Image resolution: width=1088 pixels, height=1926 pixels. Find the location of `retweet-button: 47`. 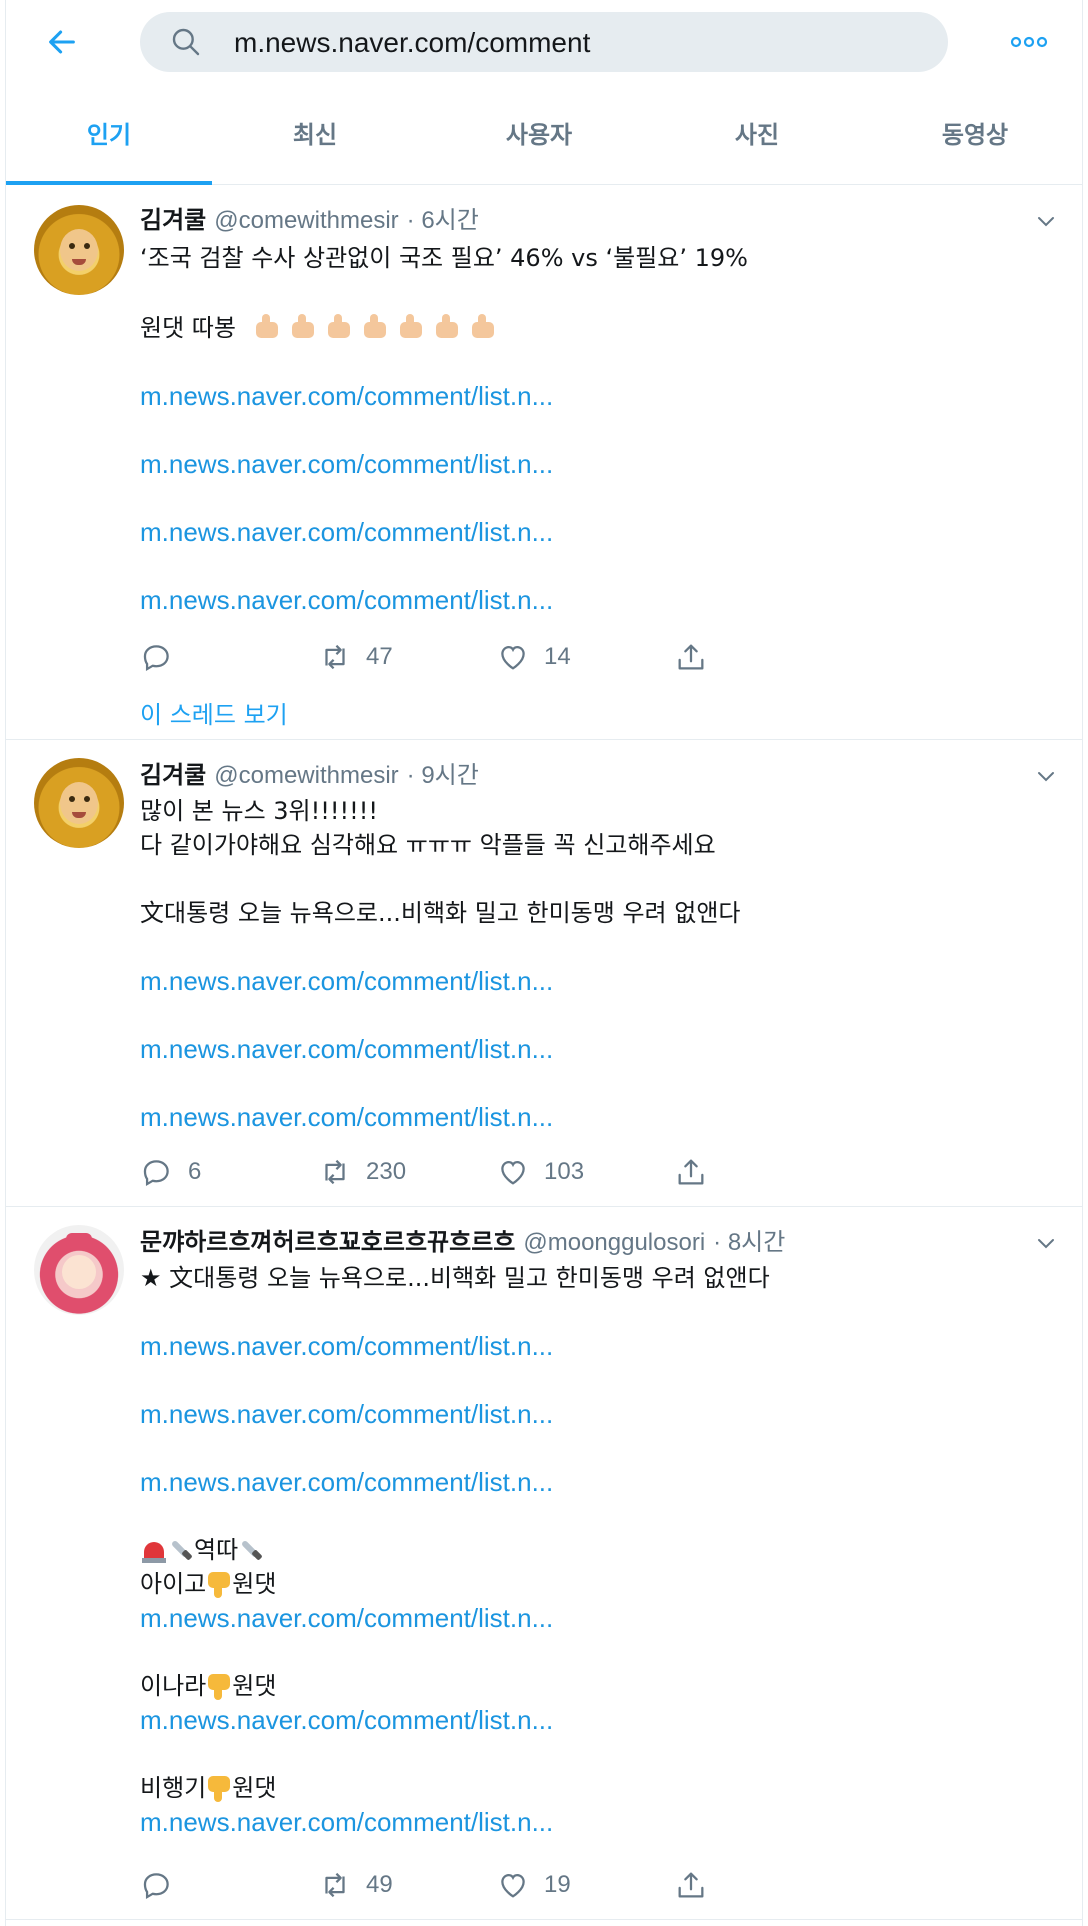

retweet-button: 47 is located at coordinates (355, 657).